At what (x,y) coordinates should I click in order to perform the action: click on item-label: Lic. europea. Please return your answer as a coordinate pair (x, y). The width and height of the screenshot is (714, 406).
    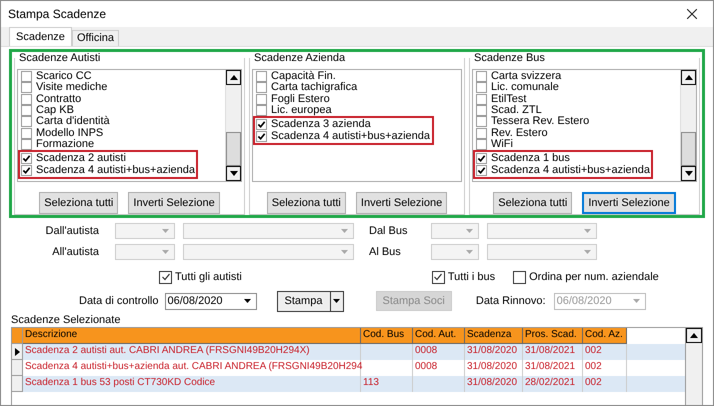
    Looking at the image, I should click on (301, 110).